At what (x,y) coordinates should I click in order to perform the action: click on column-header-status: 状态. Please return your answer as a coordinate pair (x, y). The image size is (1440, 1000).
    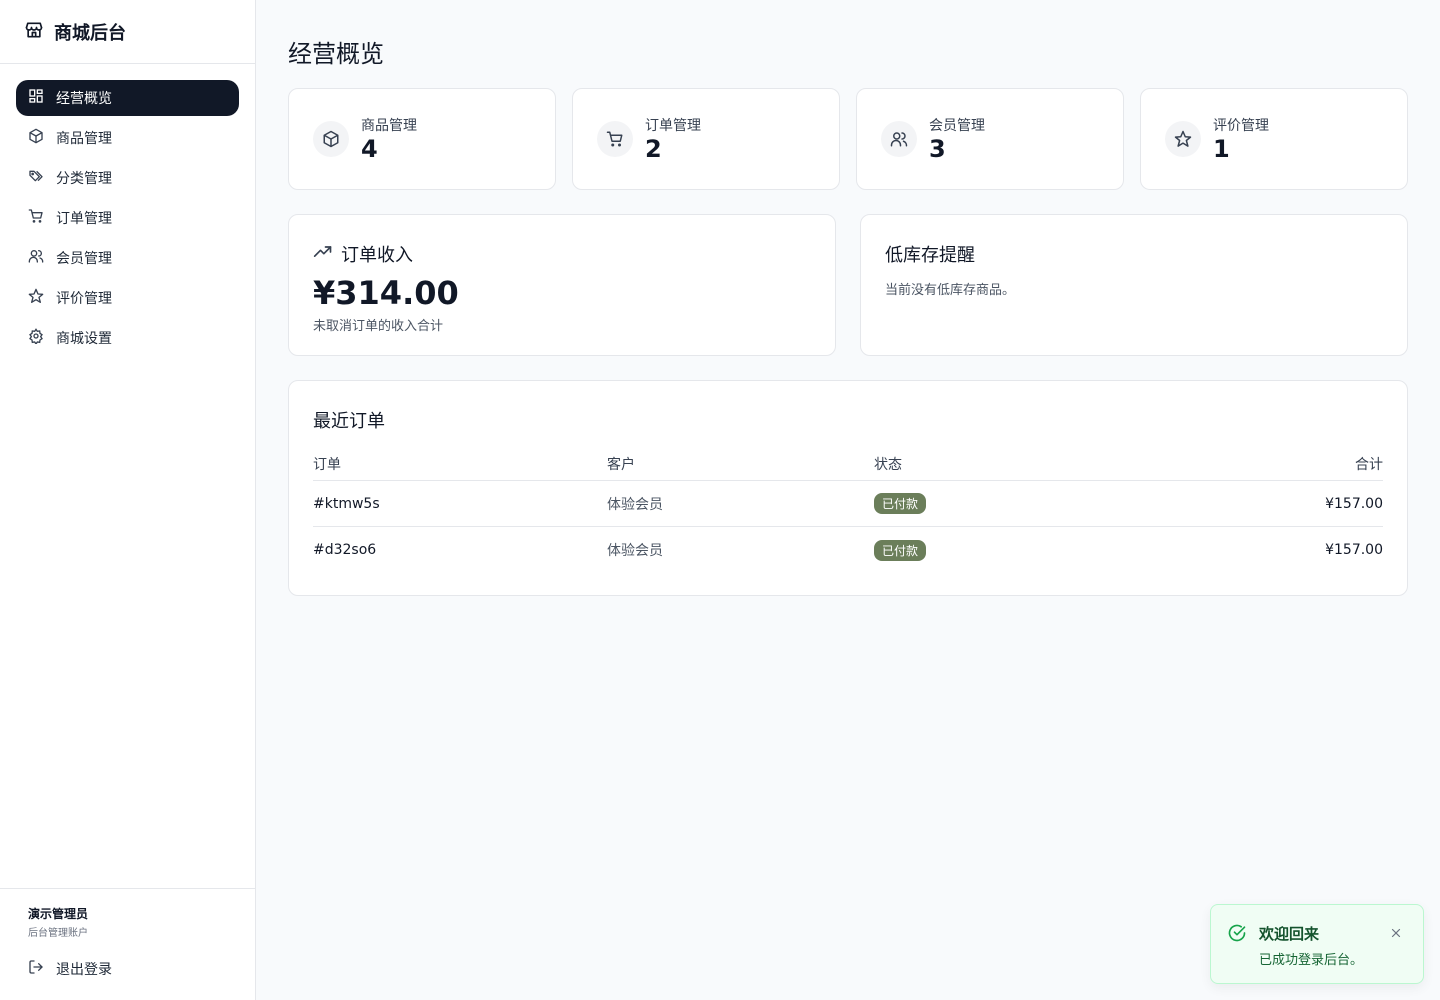
    Looking at the image, I should click on (888, 464).